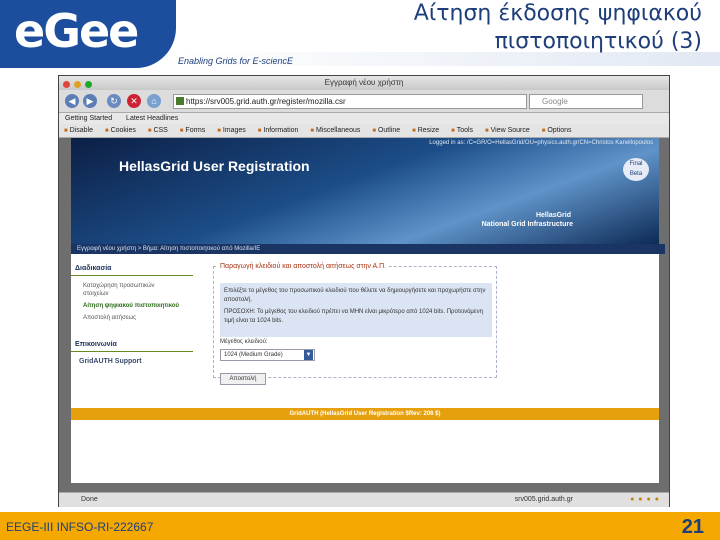 This screenshot has height=540, width=720. Describe the element at coordinates (386, 130) in the screenshot. I see `devtool-outline: Outline` at that location.